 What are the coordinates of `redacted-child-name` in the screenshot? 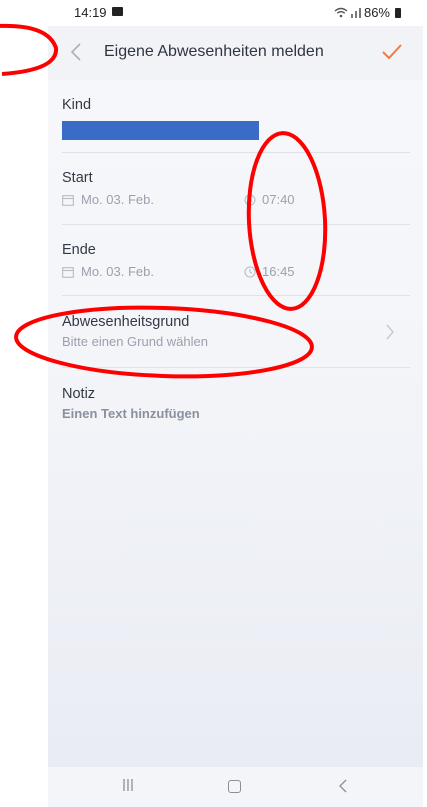 It's located at (160, 130).